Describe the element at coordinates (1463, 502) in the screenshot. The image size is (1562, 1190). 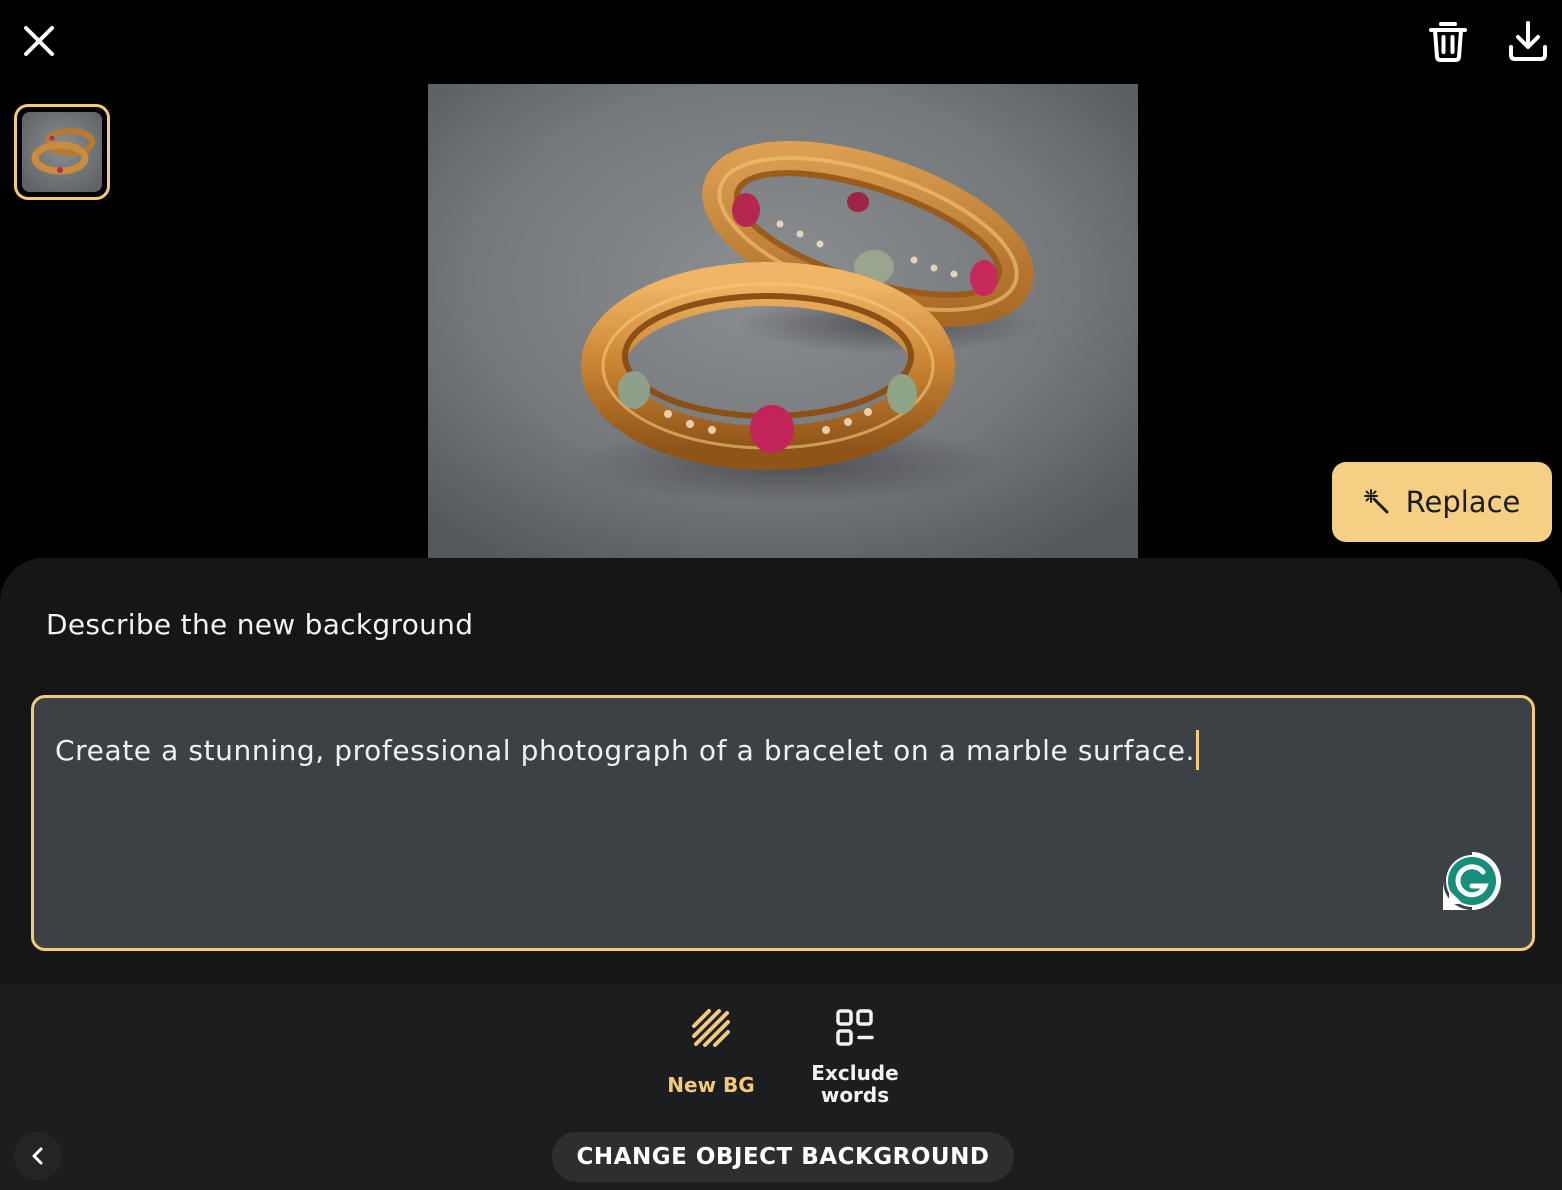
I see `replace-label: Replace` at that location.